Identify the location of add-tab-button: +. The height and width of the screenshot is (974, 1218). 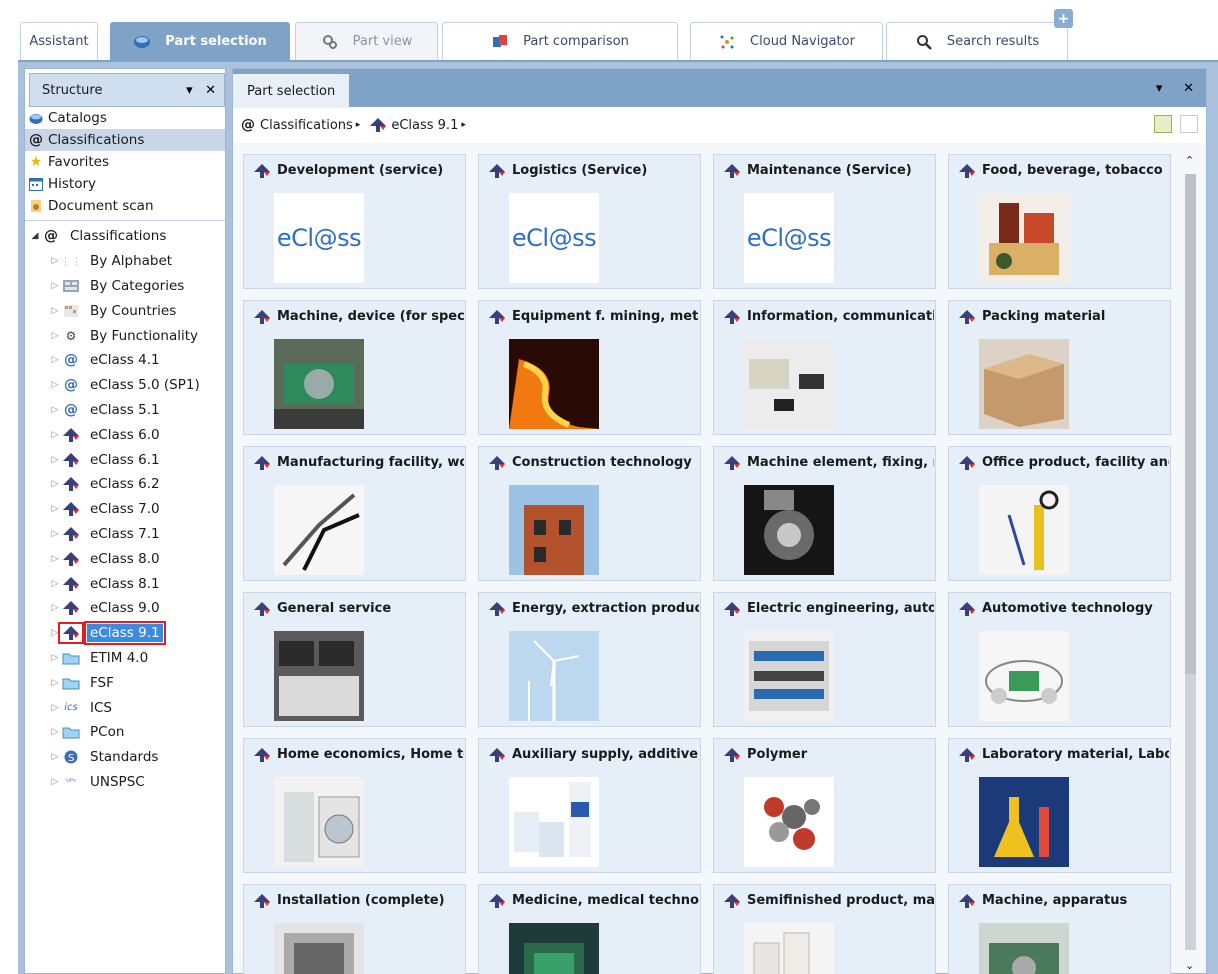
(1063, 18).